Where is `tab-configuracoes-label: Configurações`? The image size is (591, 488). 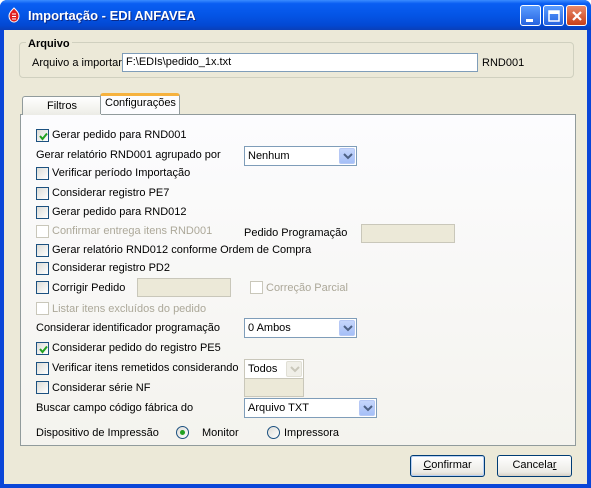 tab-configuracoes-label: Configurações is located at coordinates (140, 103).